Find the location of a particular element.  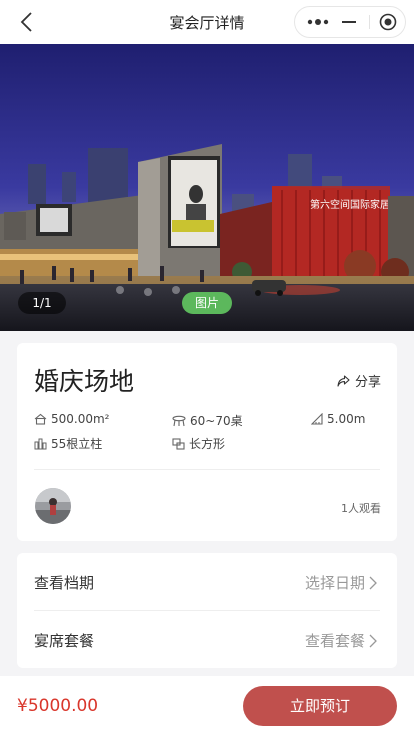

options-card: 查看档期 选择日期 宴席套餐 查看套餐 is located at coordinates (207, 610).